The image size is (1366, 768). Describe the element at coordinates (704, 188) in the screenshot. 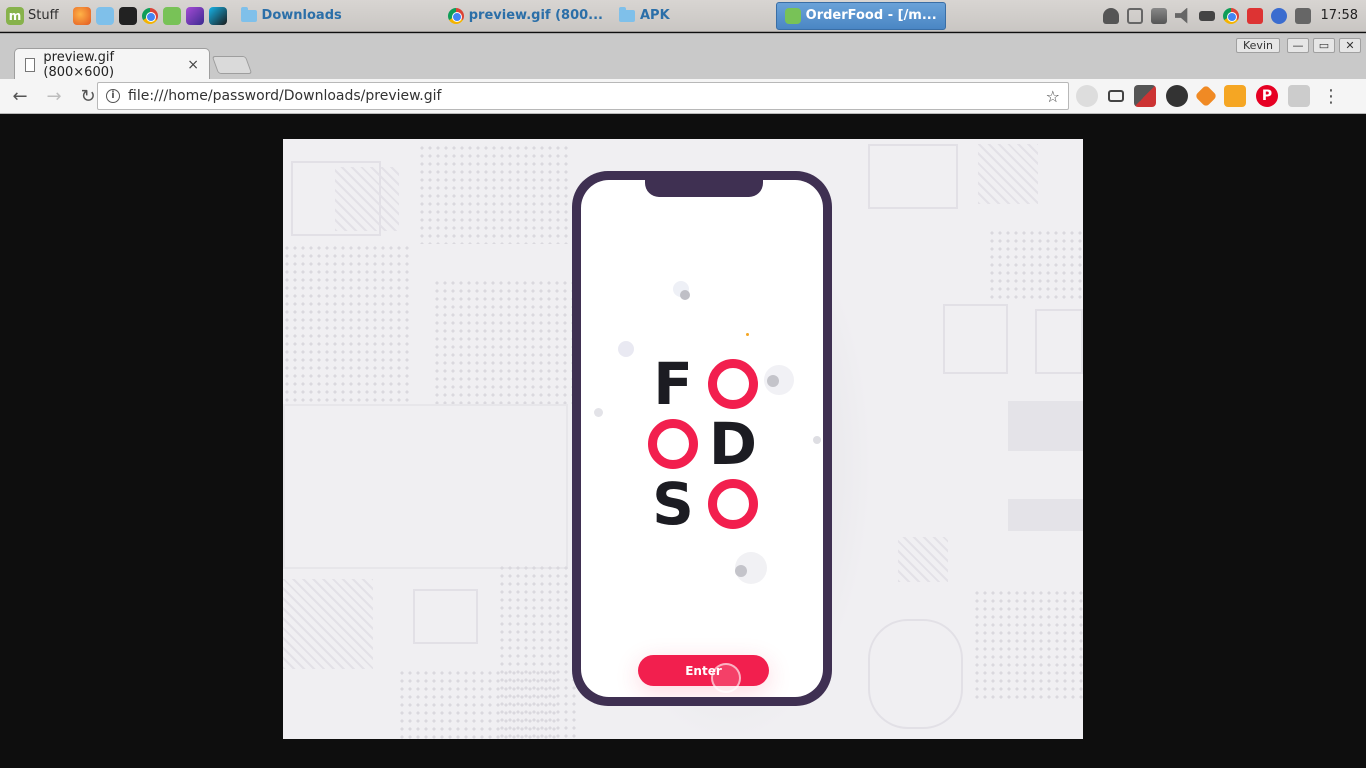

I see `phone-notch` at that location.